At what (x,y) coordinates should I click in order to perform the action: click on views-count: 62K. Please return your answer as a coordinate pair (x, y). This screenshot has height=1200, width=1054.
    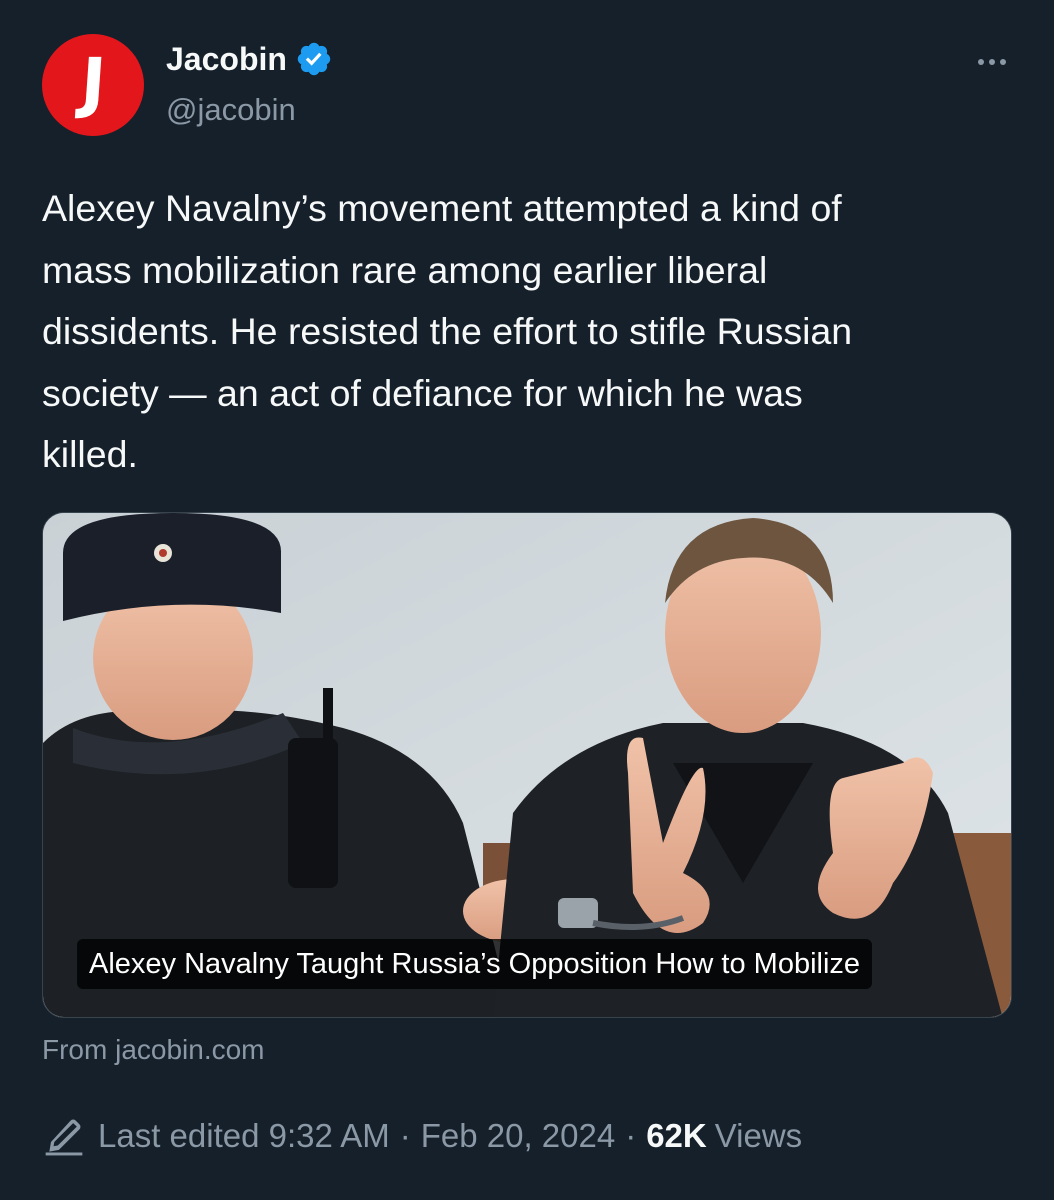
    Looking at the image, I should click on (676, 1135).